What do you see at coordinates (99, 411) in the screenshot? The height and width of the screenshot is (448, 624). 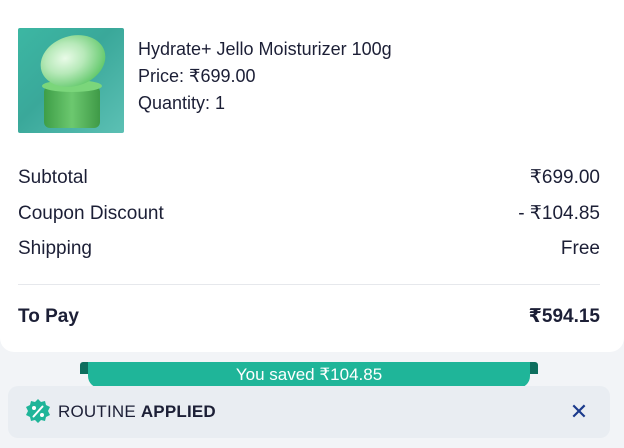 I see `routine-prefix: ROUTINE` at bounding box center [99, 411].